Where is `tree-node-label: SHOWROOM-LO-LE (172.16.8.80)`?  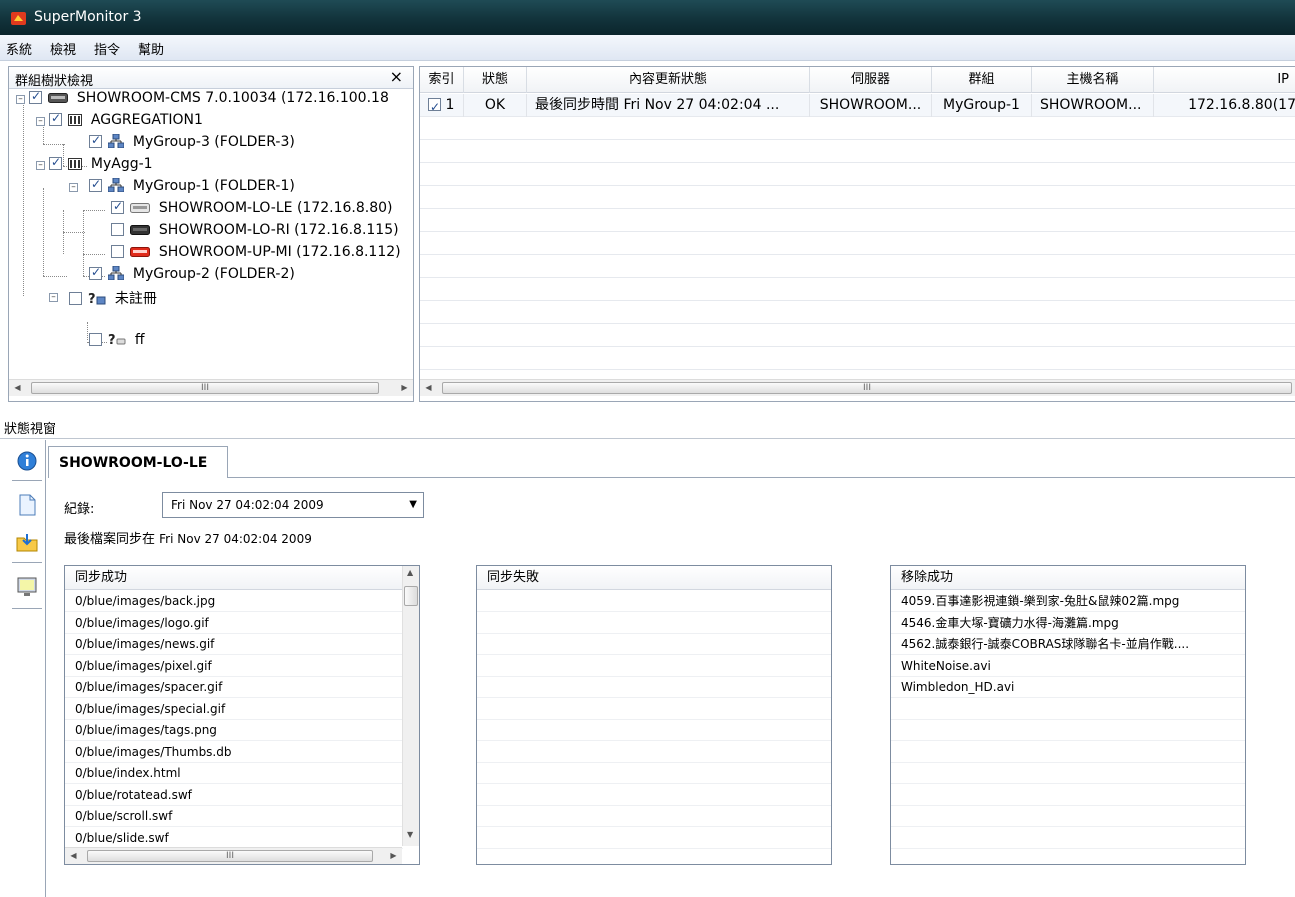 tree-node-label: SHOWROOM-LO-LE (172.16.8.80) is located at coordinates (275, 208).